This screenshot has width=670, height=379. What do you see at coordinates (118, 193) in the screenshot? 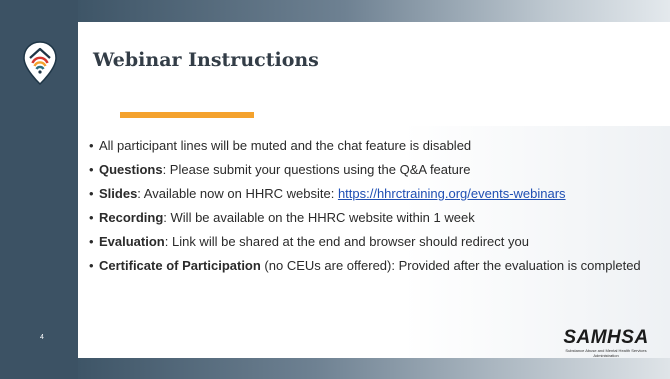
I see `bullet-label: Slides` at bounding box center [118, 193].